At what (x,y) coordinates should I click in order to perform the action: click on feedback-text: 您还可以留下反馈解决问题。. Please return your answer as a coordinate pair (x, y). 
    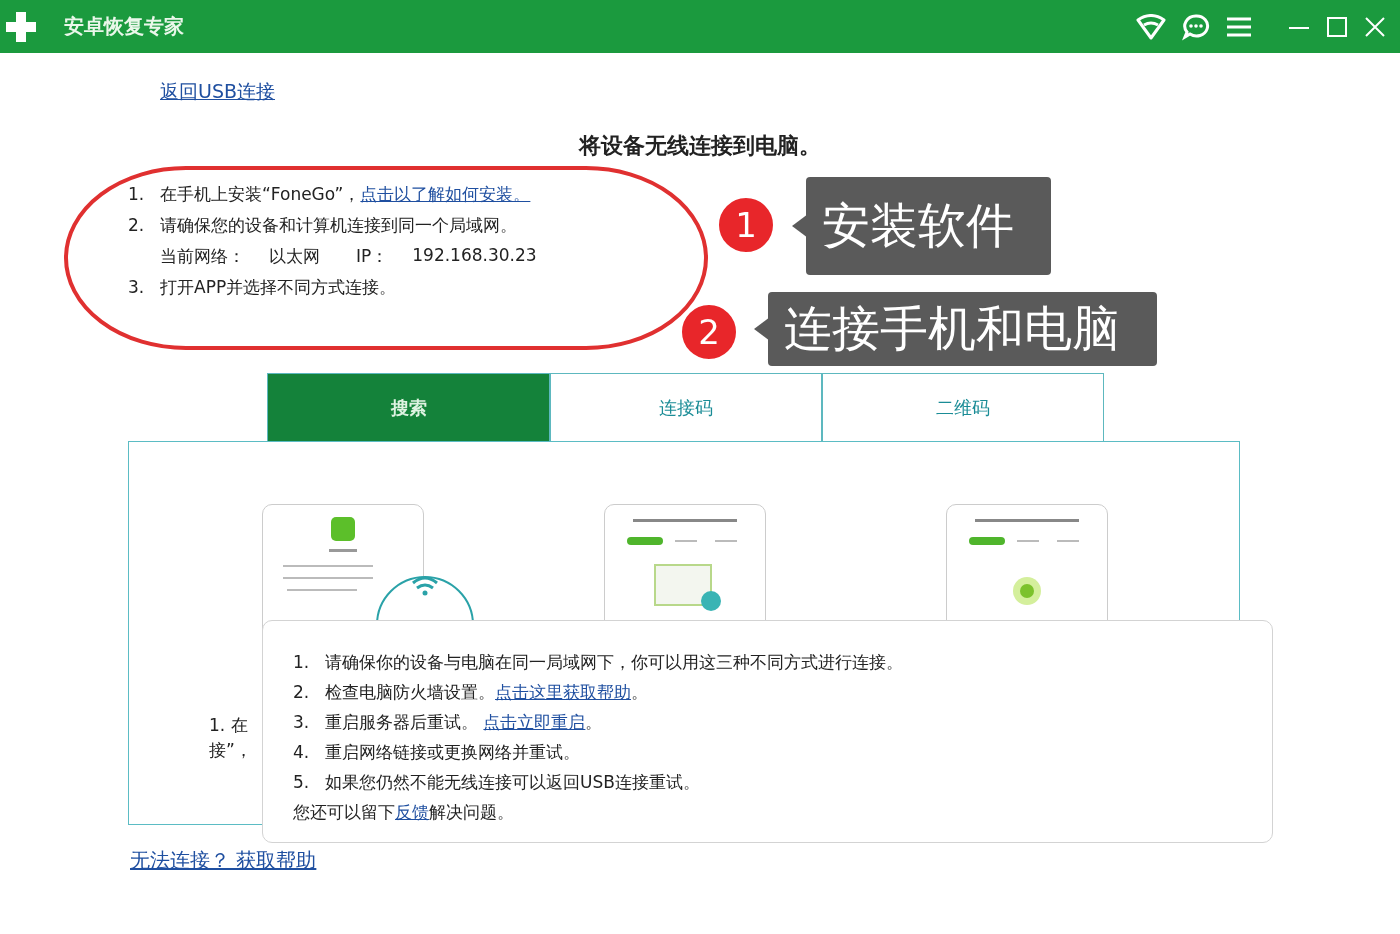
    Looking at the image, I should click on (404, 812).